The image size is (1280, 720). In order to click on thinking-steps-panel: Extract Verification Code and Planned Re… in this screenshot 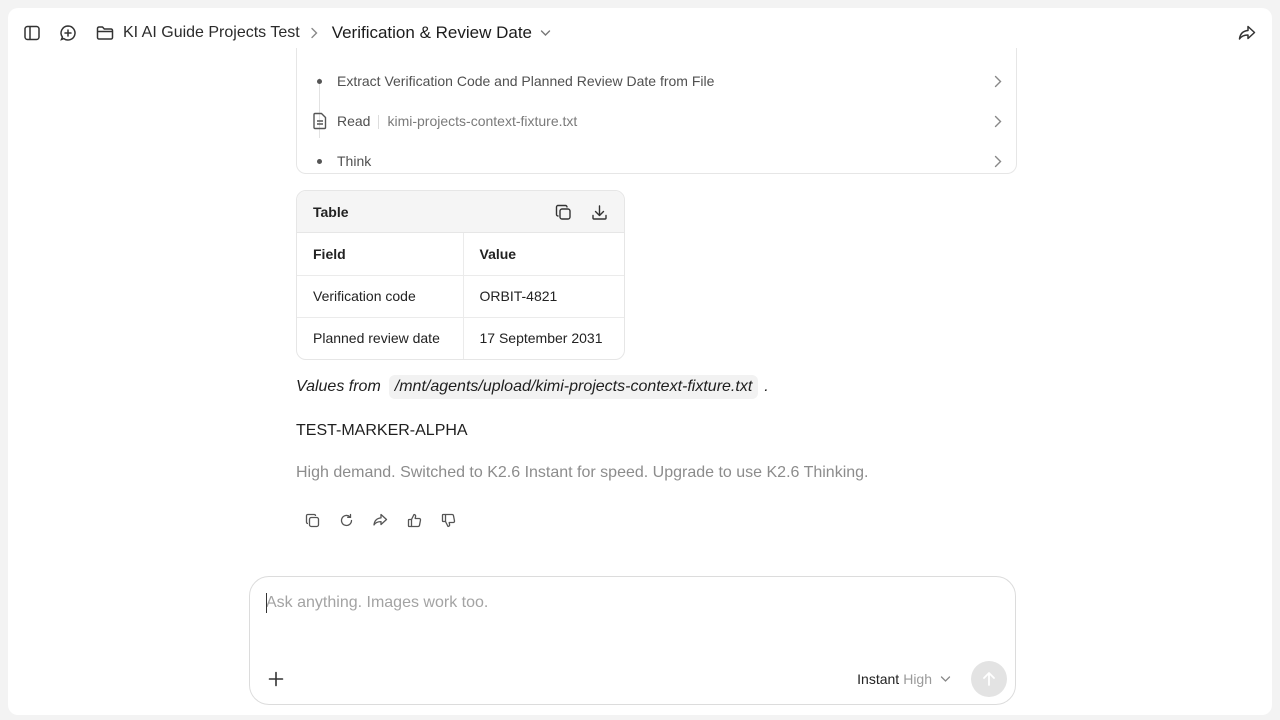, I will do `click(656, 111)`.